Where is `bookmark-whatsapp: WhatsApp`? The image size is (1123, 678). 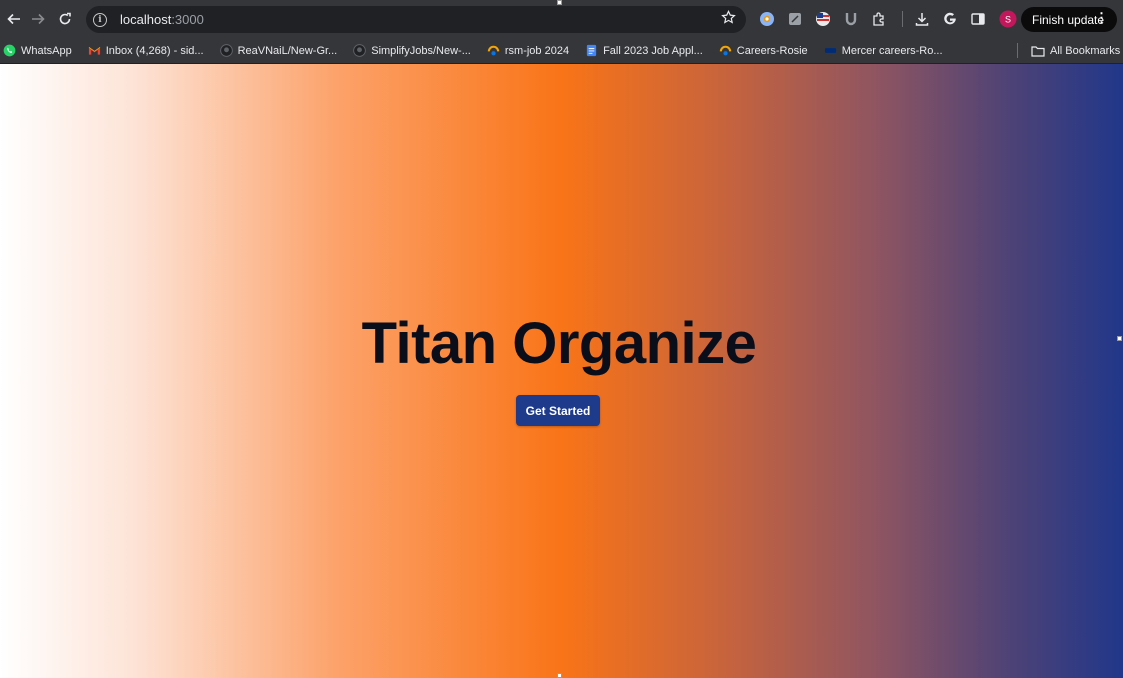
bookmark-whatsapp: WhatsApp is located at coordinates (37, 51).